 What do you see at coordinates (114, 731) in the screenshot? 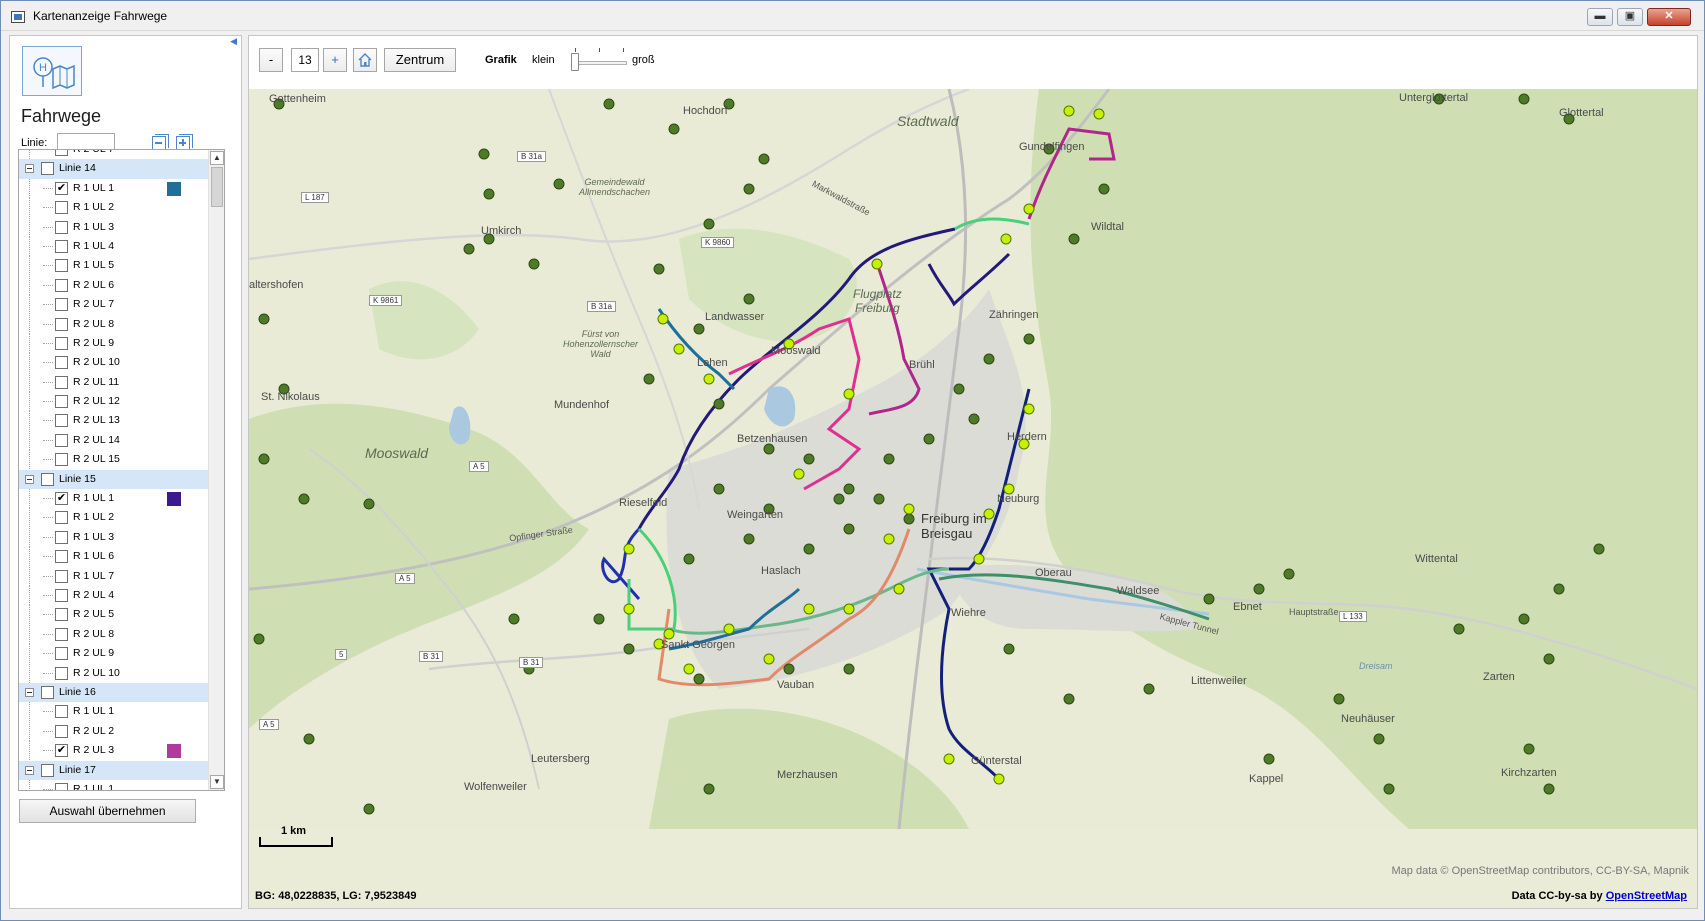
I see `tree-item-row: R 2 UL 2` at bounding box center [114, 731].